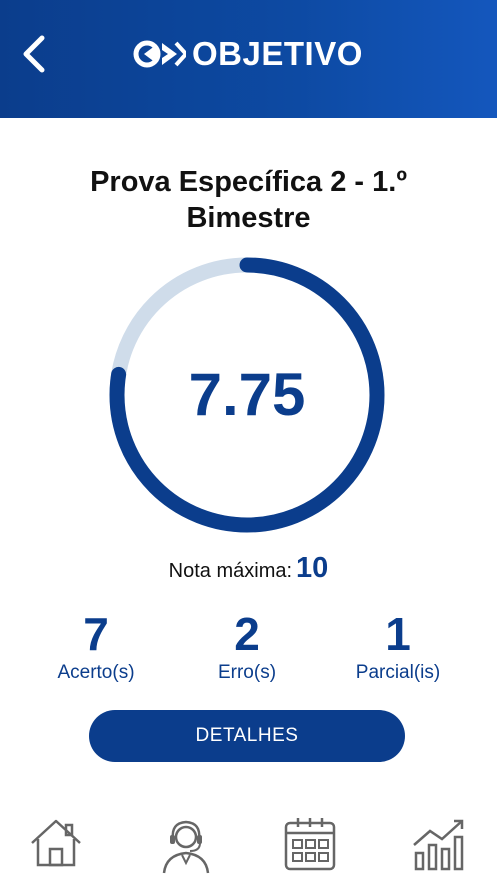  I want to click on nav-calendar, so click(310, 845).